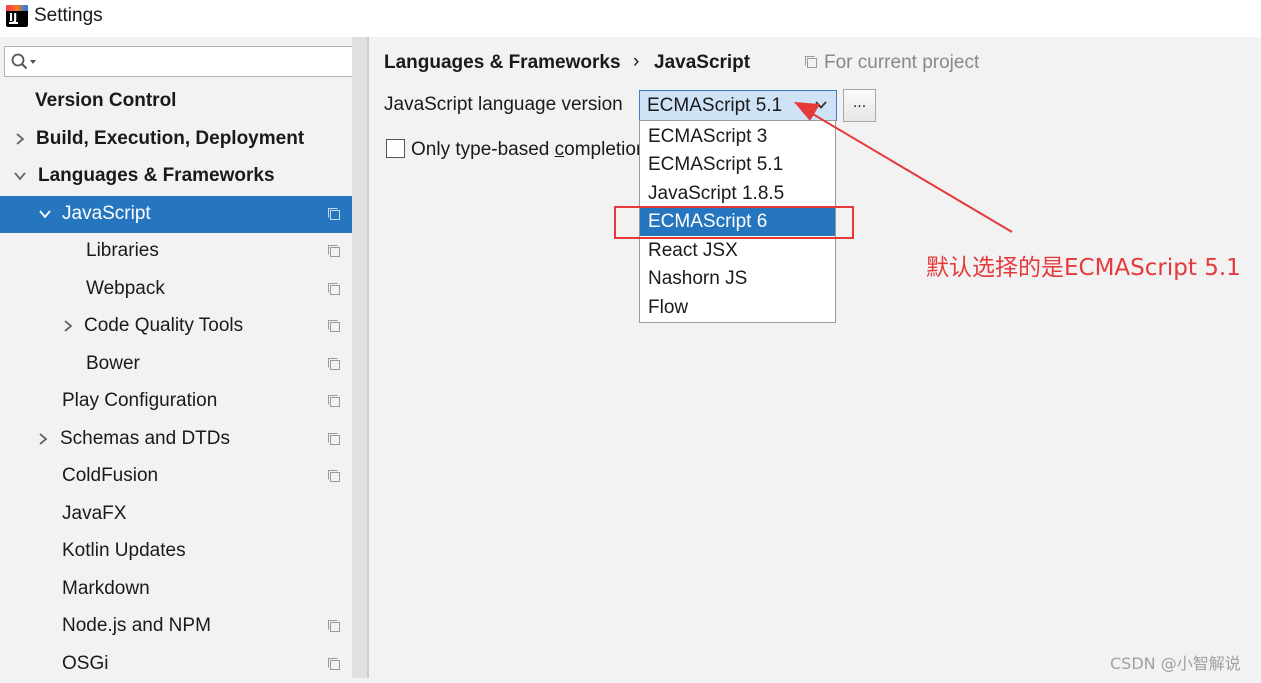  I want to click on annotation-arrow, so click(903, 167).